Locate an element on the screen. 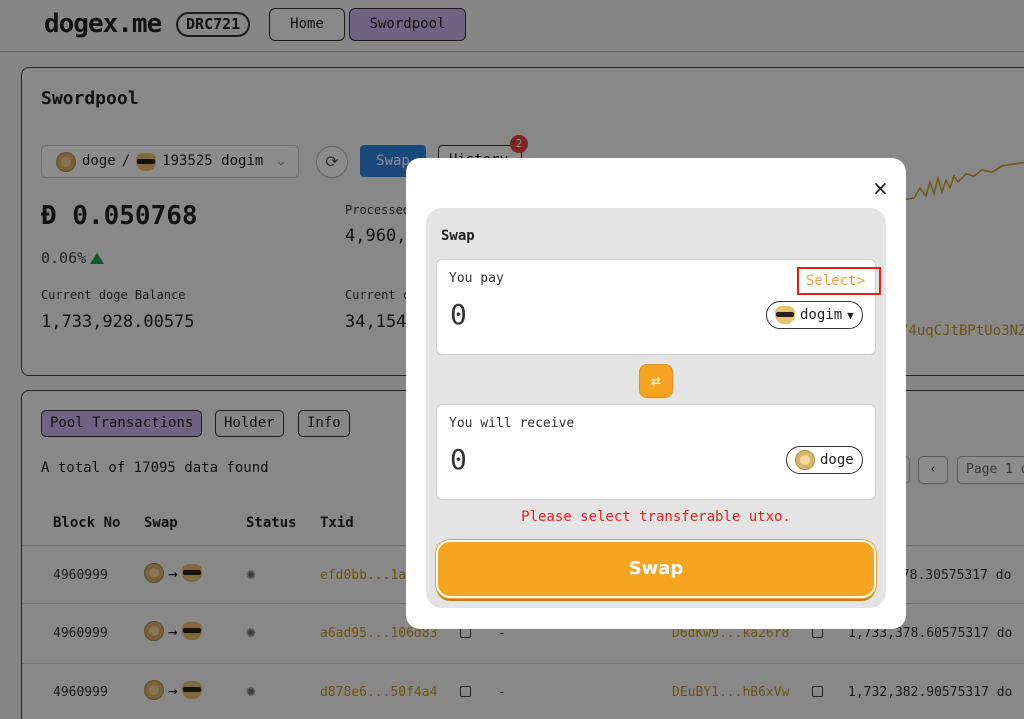 This screenshot has height=719, width=1024. flip-direction-icon: ⇄ is located at coordinates (656, 381).